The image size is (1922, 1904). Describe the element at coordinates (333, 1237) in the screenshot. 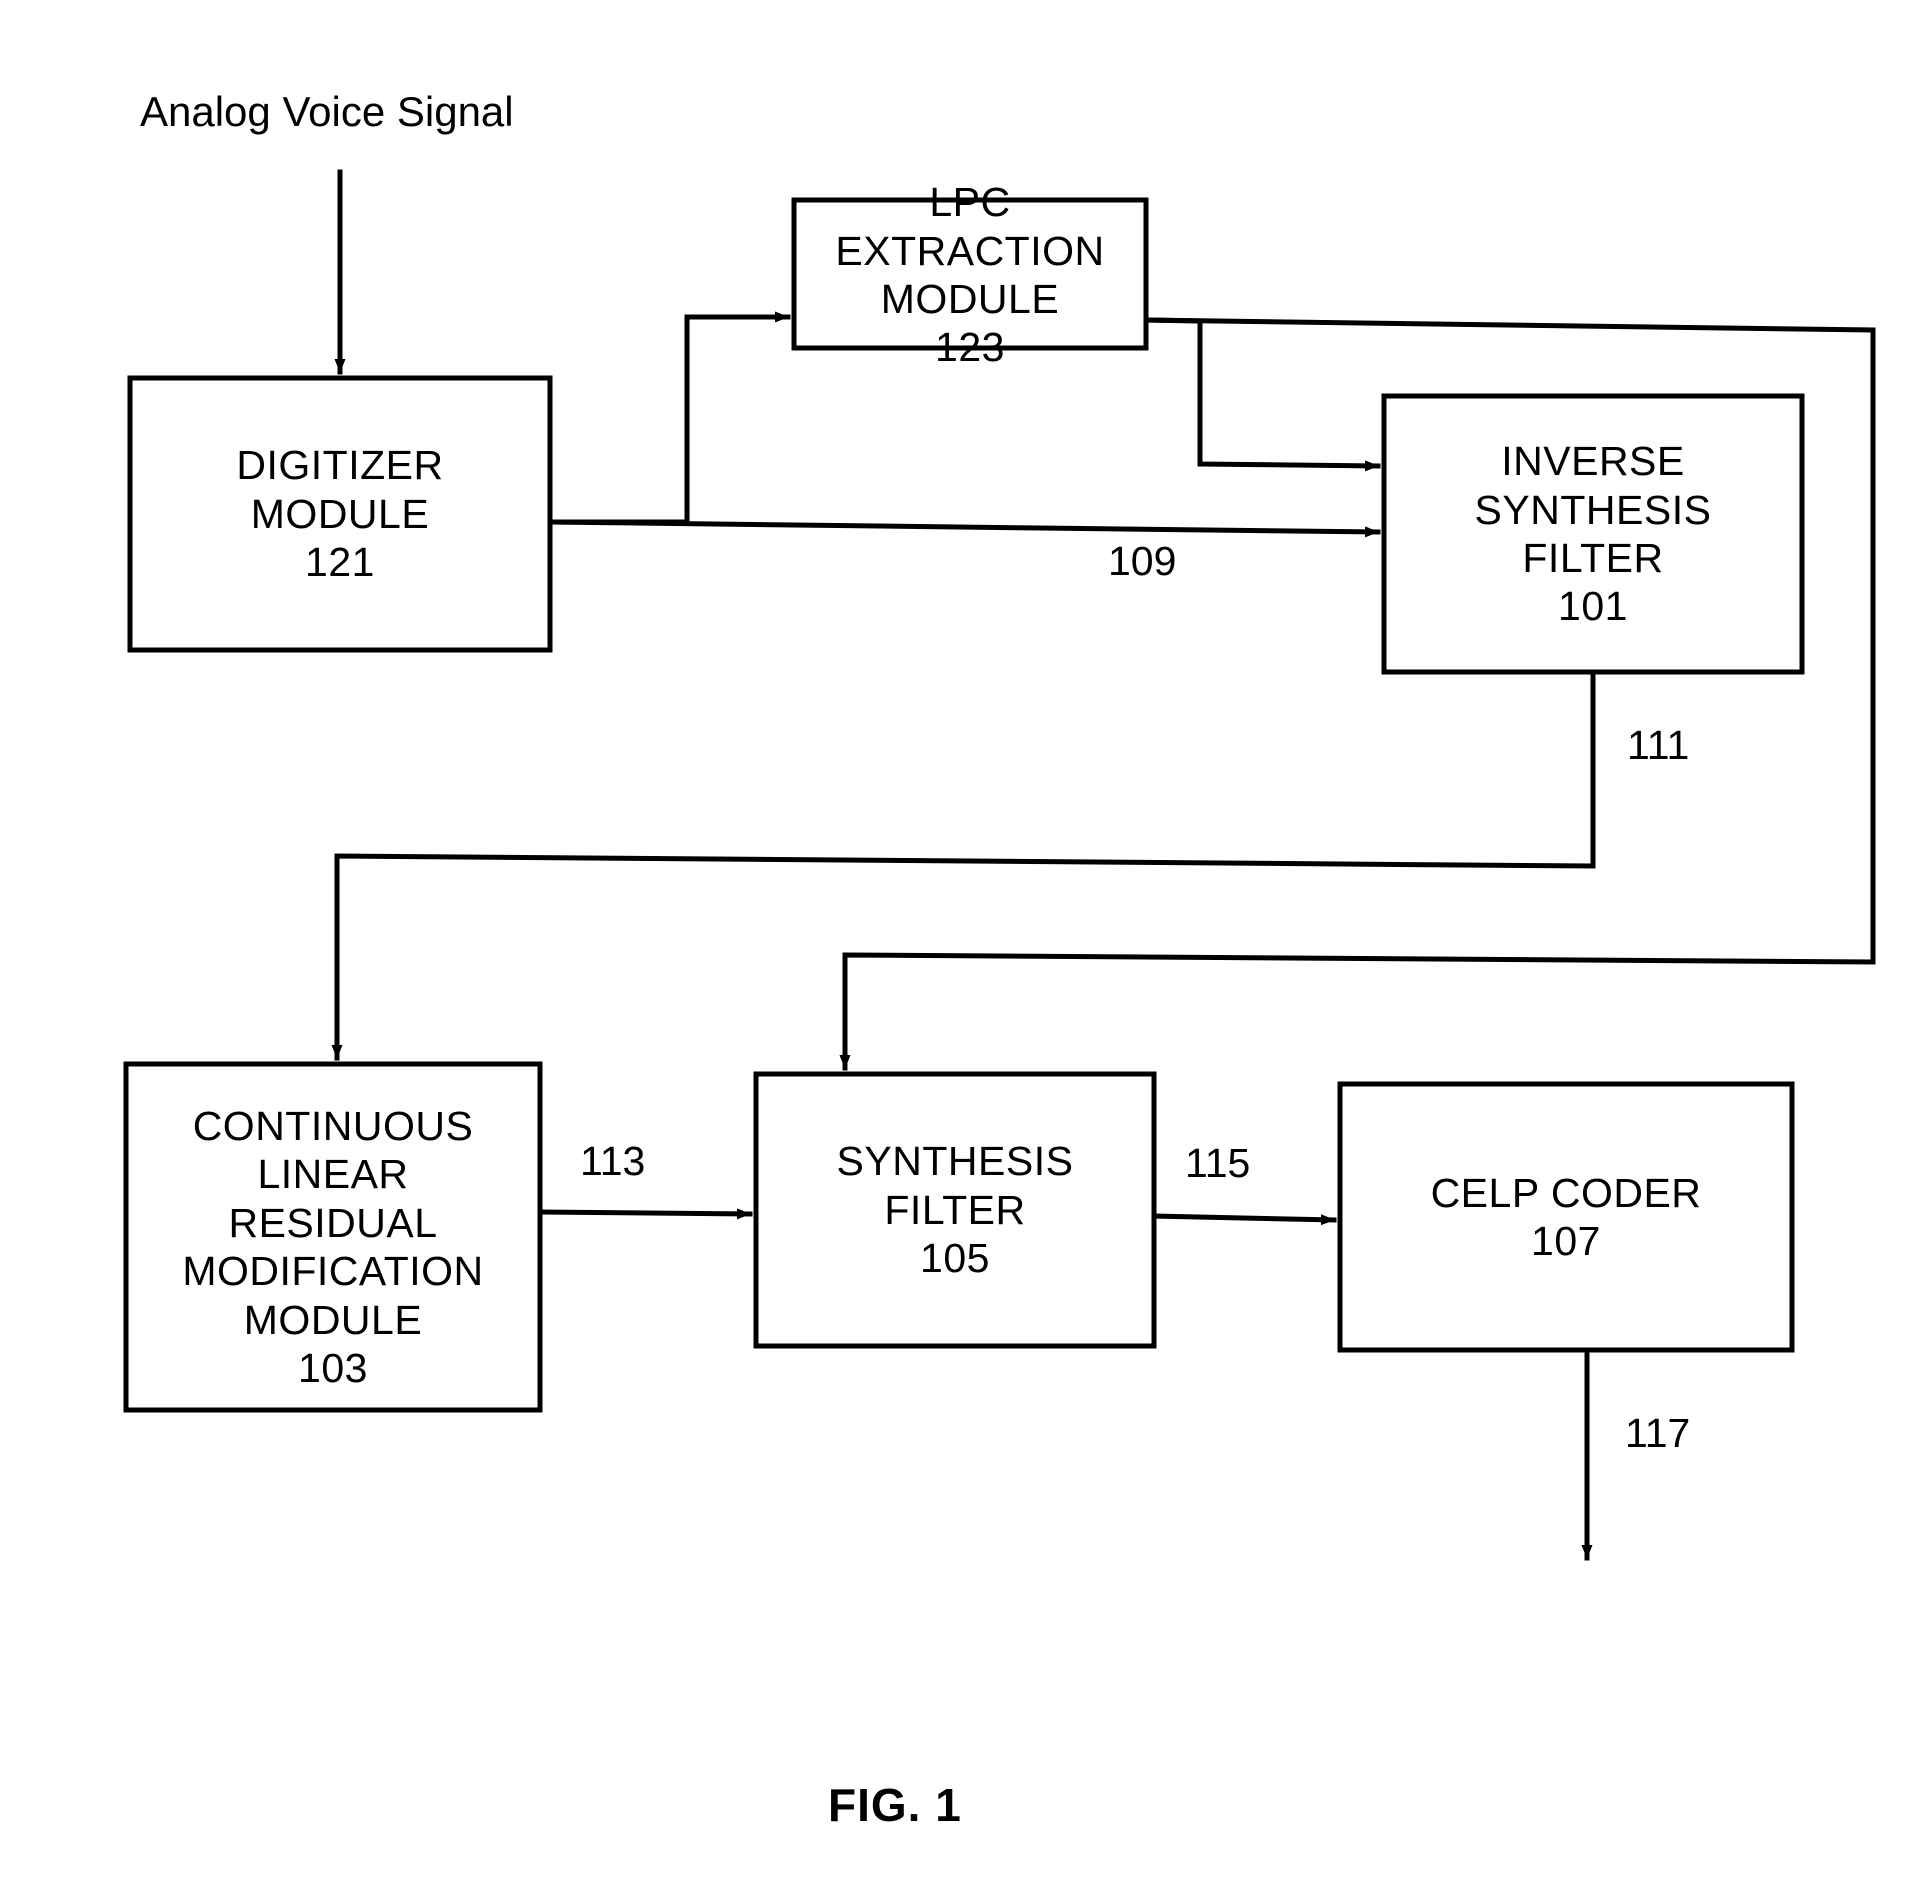

I see `continuous-linear-residual-modification-module` at that location.